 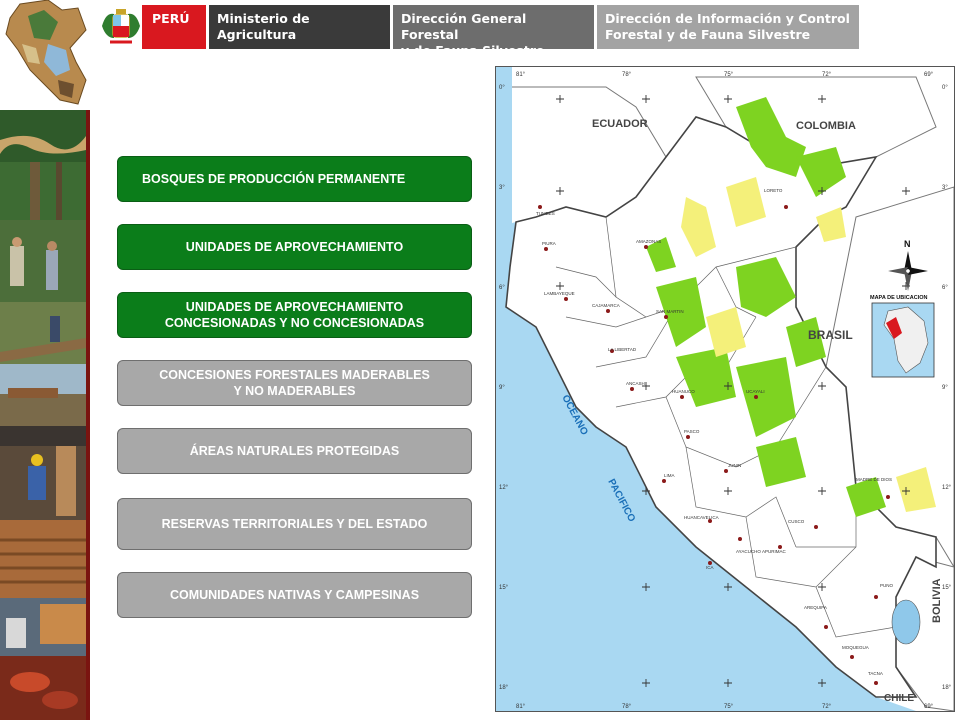 What do you see at coordinates (174, 27) in the screenshot?
I see `country-label: PERÚ` at bounding box center [174, 27].